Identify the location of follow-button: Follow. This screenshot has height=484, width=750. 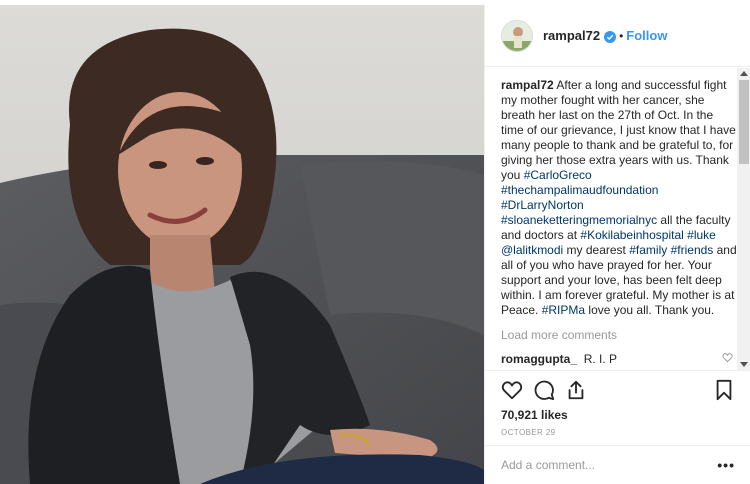
(646, 35).